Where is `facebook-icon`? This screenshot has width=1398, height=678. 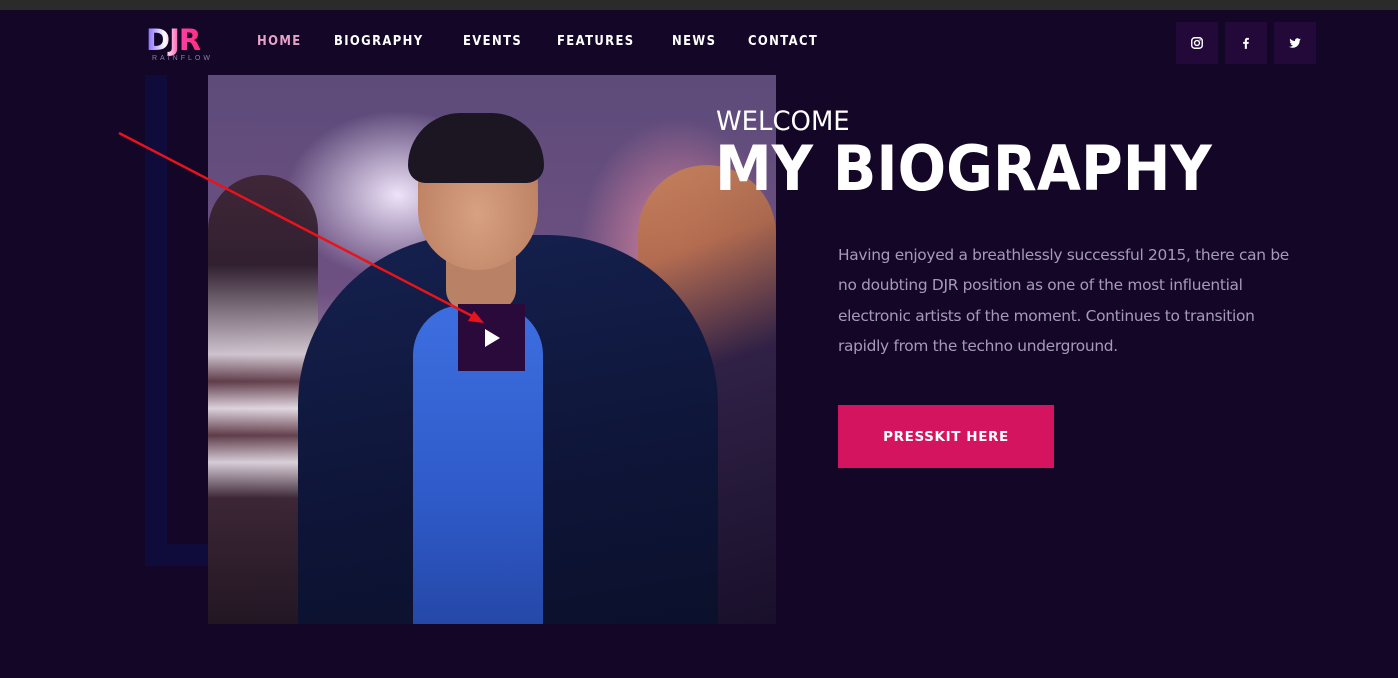
facebook-icon is located at coordinates (1246, 43).